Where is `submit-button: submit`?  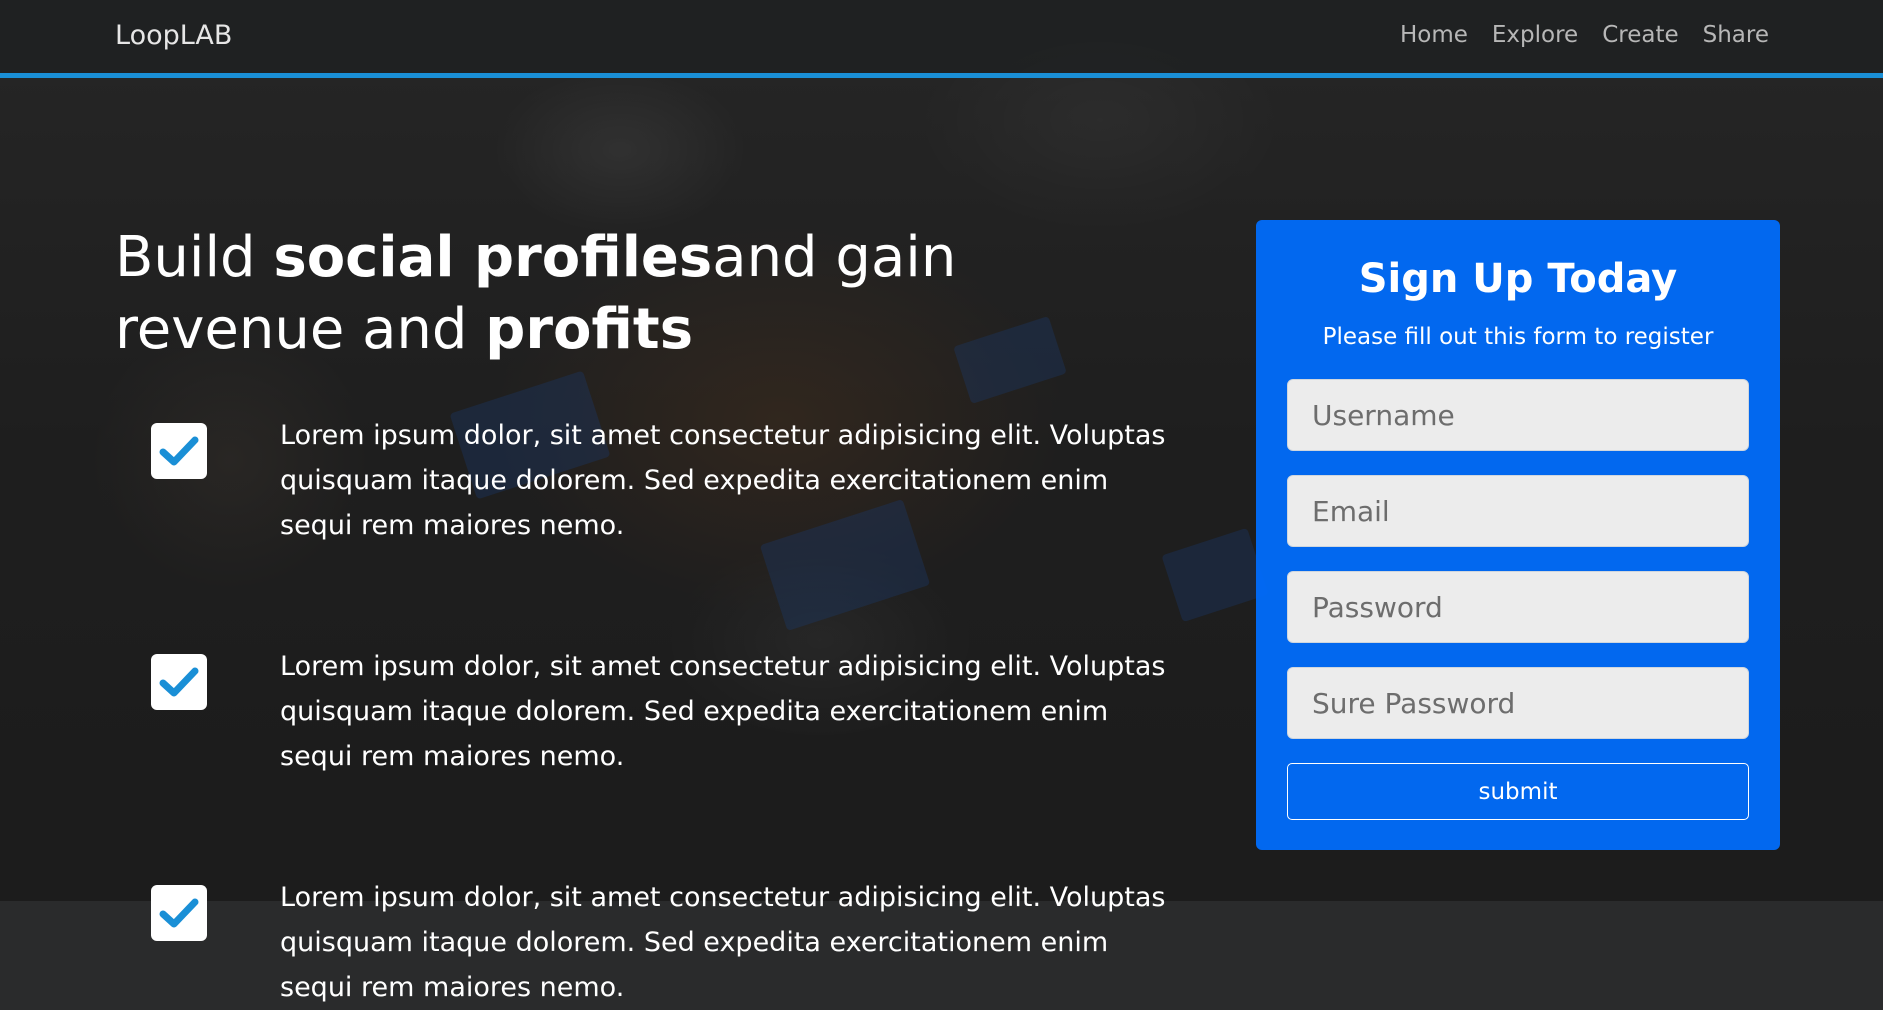
submit-button: submit is located at coordinates (1518, 791).